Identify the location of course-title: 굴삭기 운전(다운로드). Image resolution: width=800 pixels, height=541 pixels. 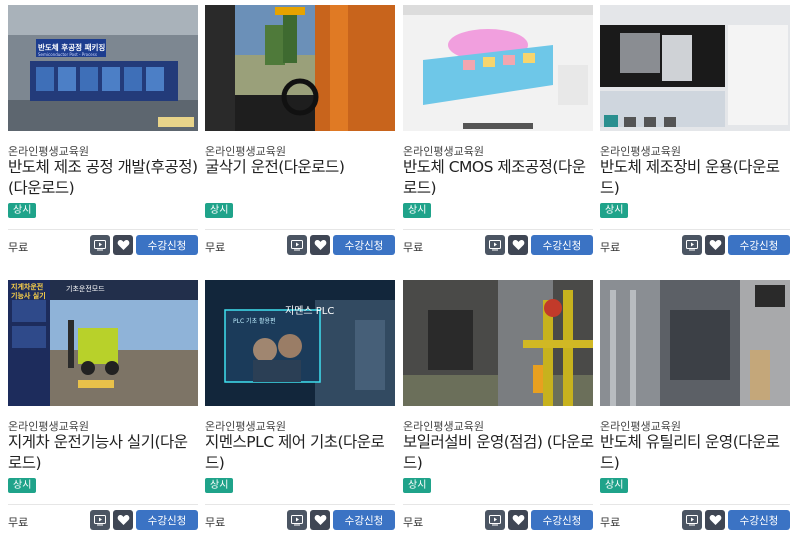
(301, 167).